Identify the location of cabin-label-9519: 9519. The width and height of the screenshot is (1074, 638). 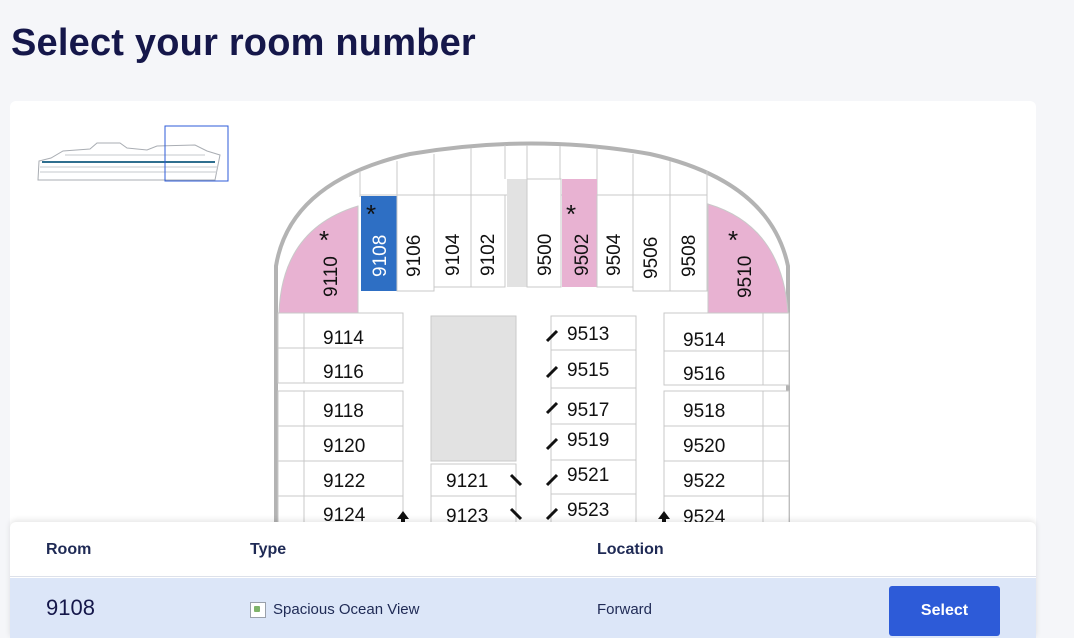
(588, 440).